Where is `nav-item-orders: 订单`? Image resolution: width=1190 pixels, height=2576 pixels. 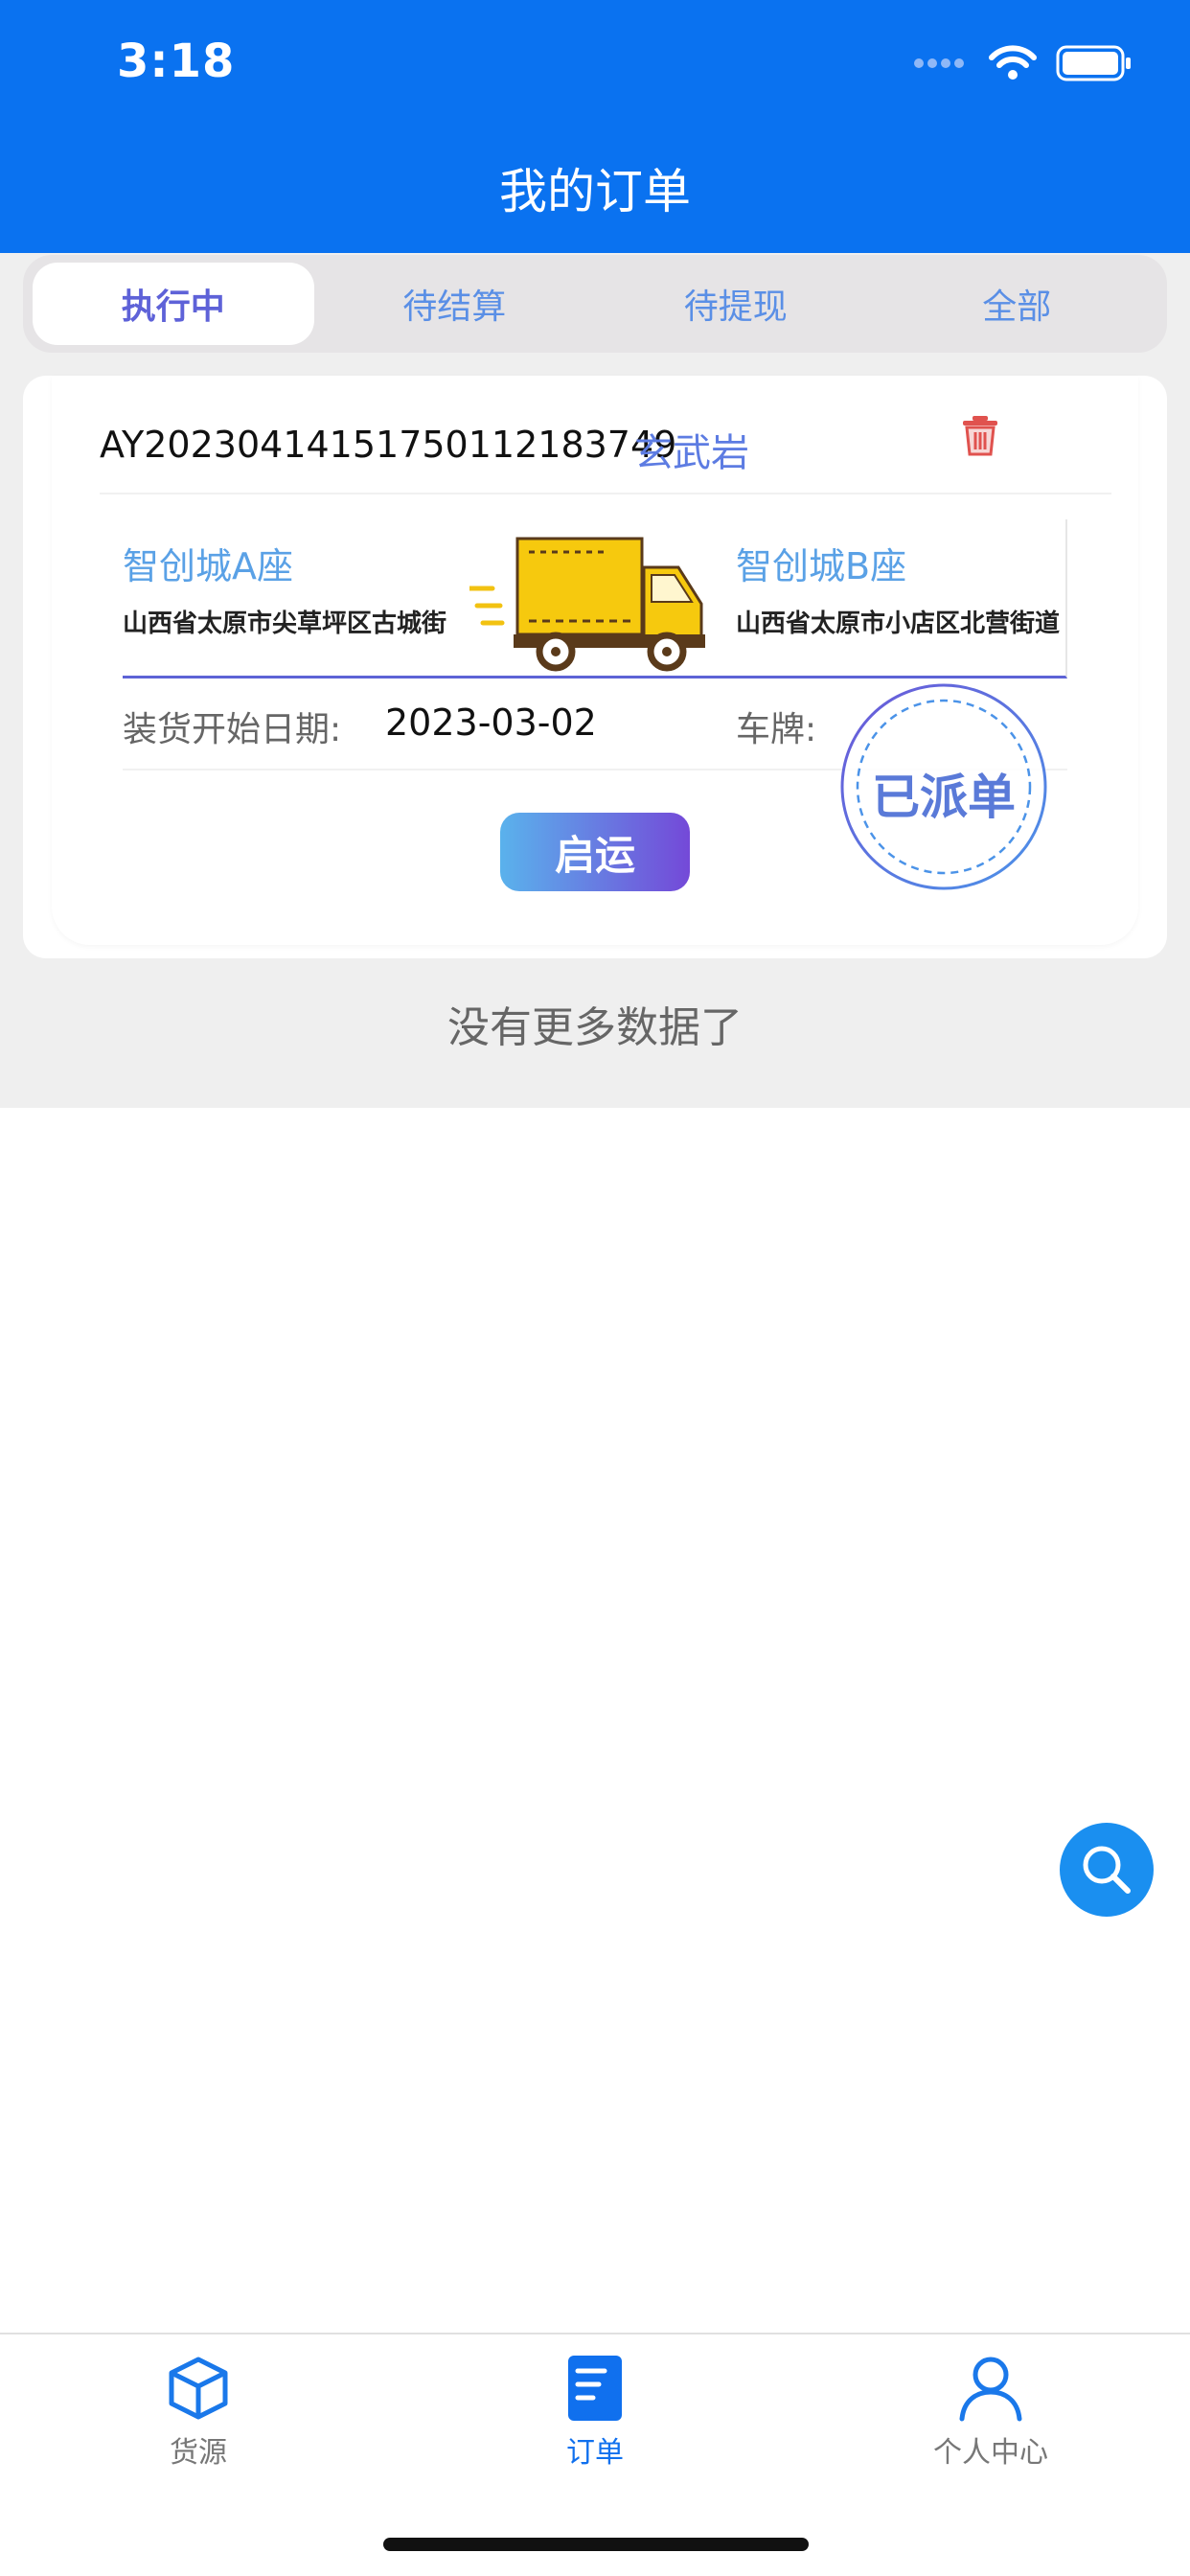 nav-item-orders: 订单 is located at coordinates (595, 2407).